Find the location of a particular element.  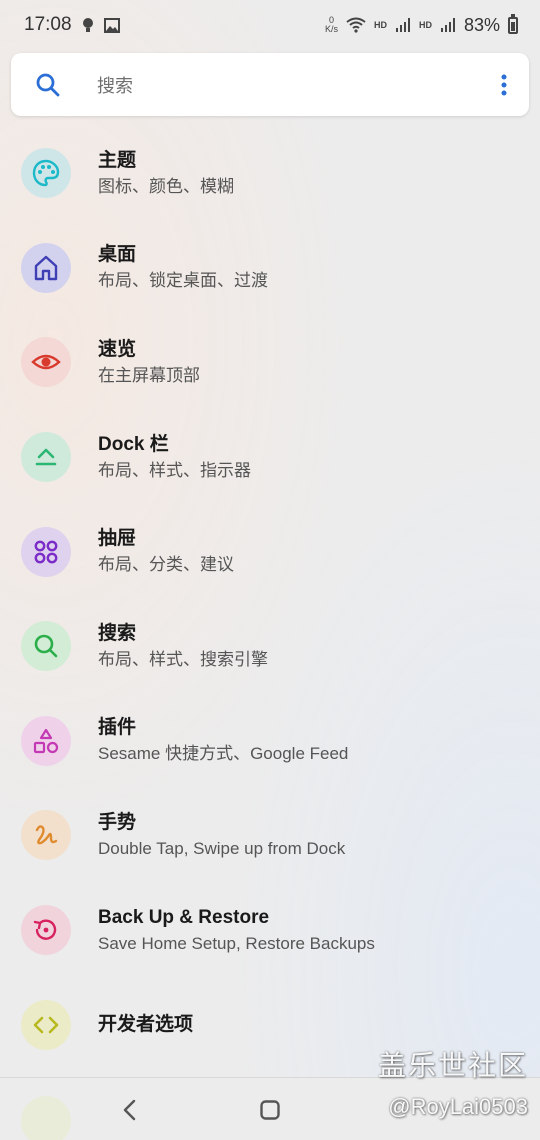

info-icon is located at coordinates (46, 1118).